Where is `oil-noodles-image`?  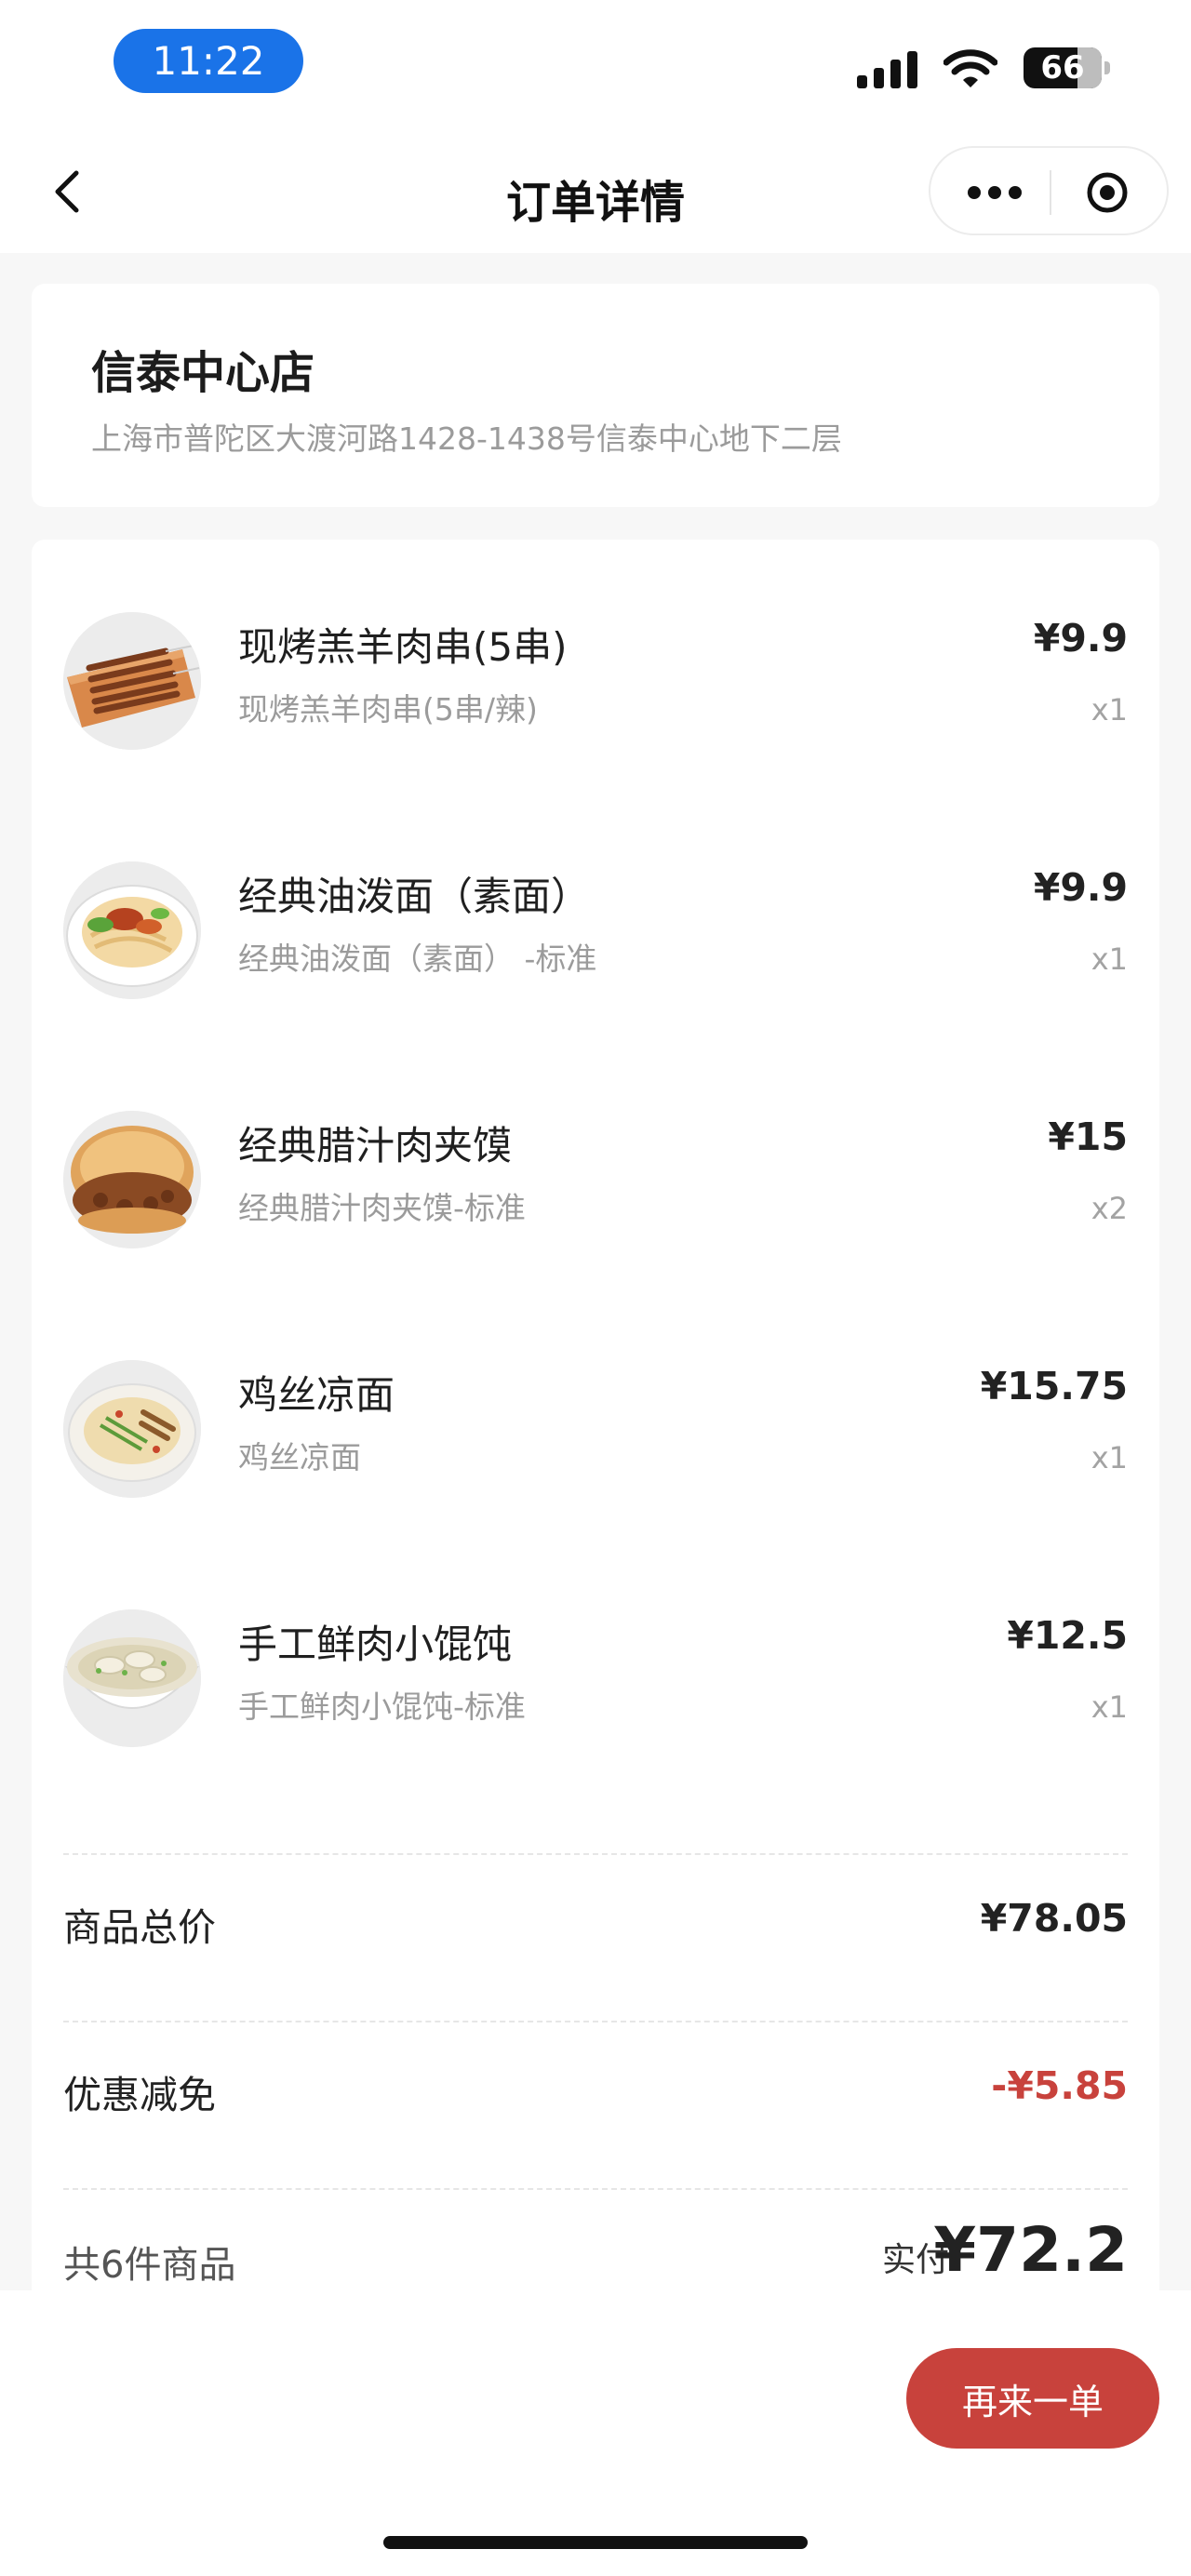 oil-noodles-image is located at coordinates (132, 930).